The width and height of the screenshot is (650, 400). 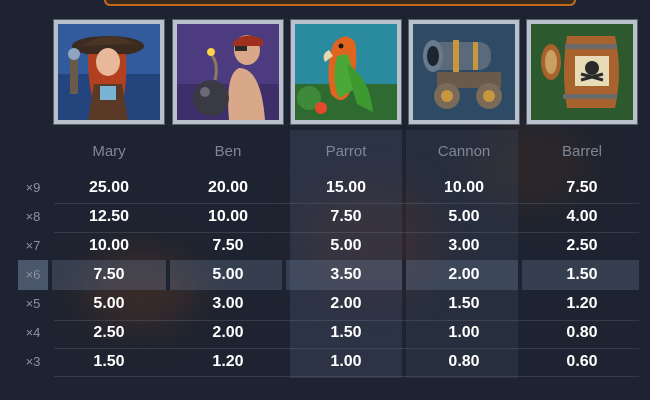 I want to click on parrot-icon, so click(x=346, y=72).